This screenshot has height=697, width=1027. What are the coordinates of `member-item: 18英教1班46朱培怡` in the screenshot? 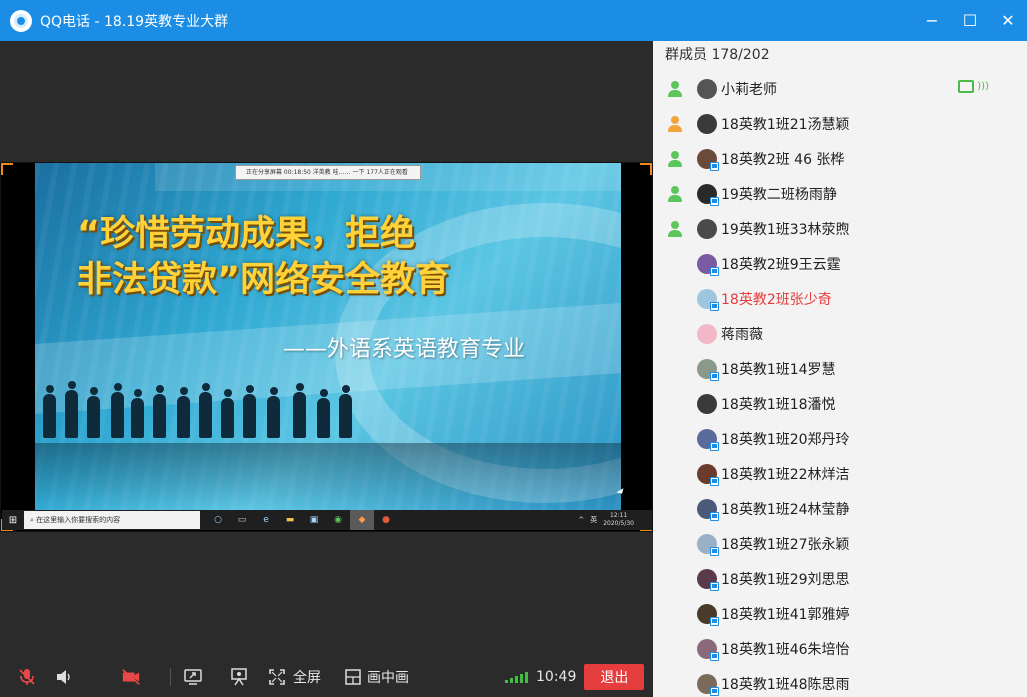 It's located at (840, 648).